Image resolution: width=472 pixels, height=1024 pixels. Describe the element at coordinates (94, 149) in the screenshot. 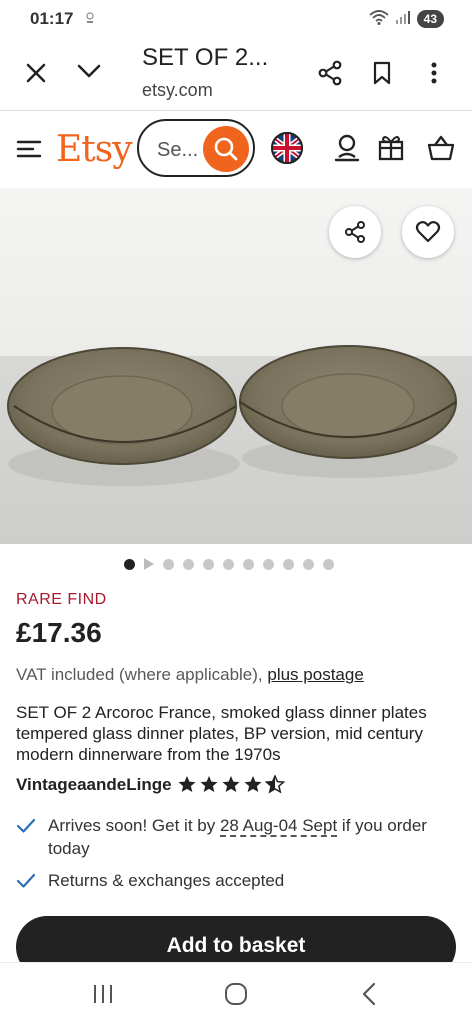

I see `etsy-logo: Etsy` at that location.